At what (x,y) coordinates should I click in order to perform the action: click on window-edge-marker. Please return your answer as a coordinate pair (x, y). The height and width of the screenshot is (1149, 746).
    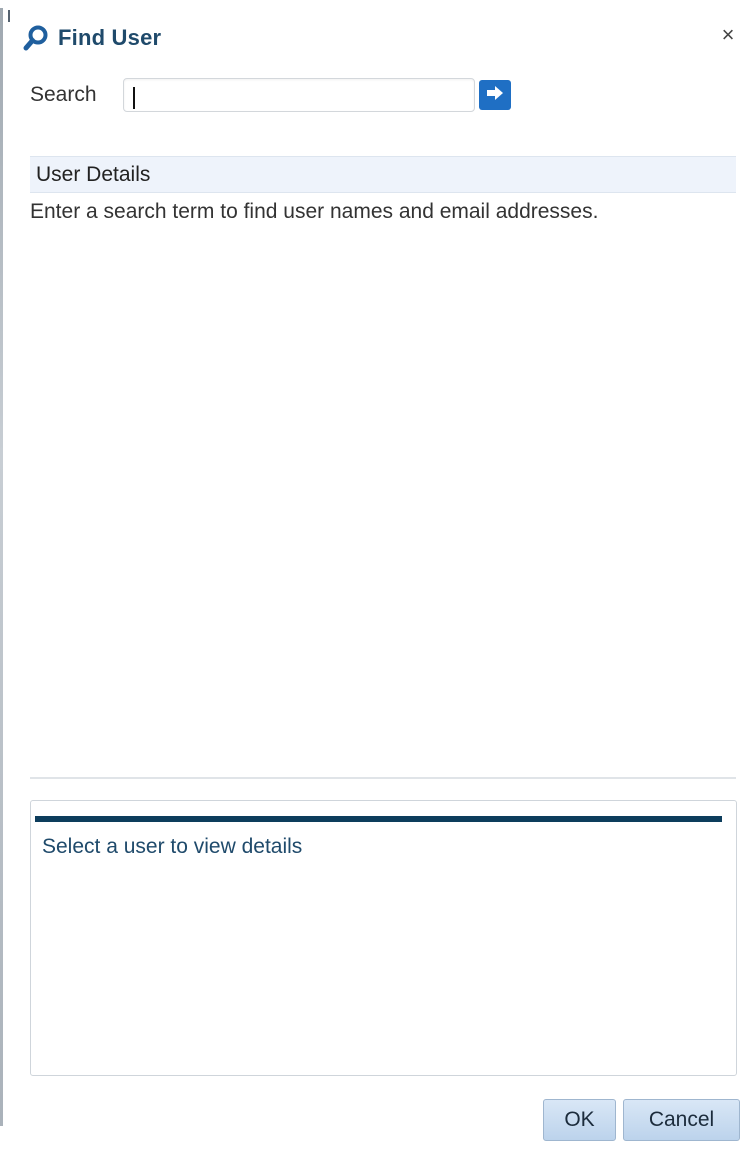
    Looking at the image, I should click on (9, 16).